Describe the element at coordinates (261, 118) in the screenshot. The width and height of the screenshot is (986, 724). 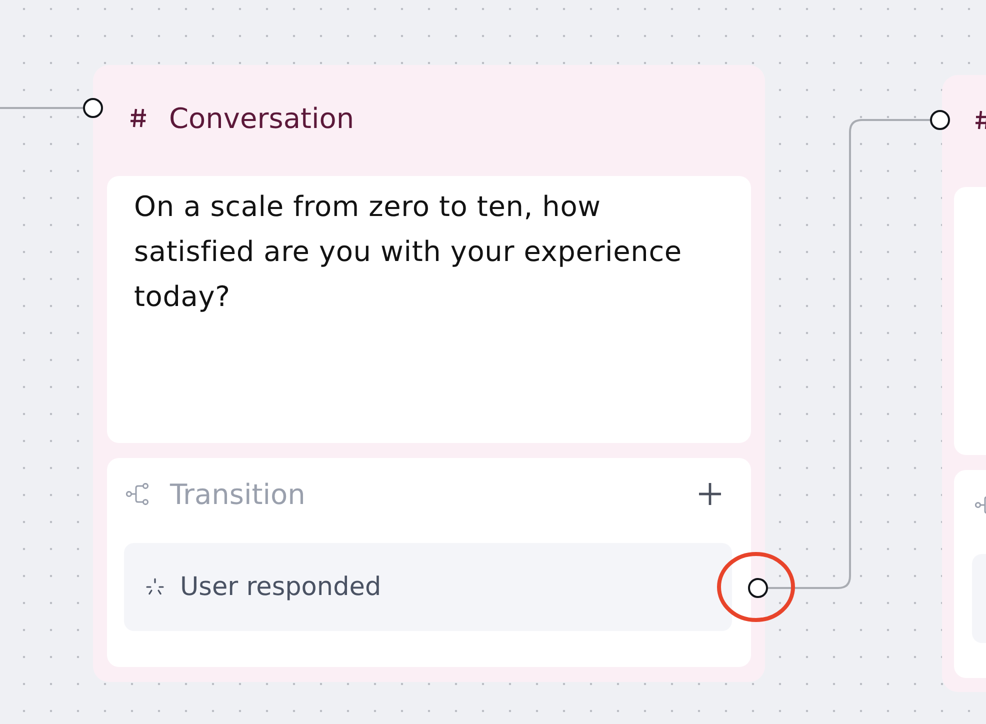
I see `node-title: Conversation` at that location.